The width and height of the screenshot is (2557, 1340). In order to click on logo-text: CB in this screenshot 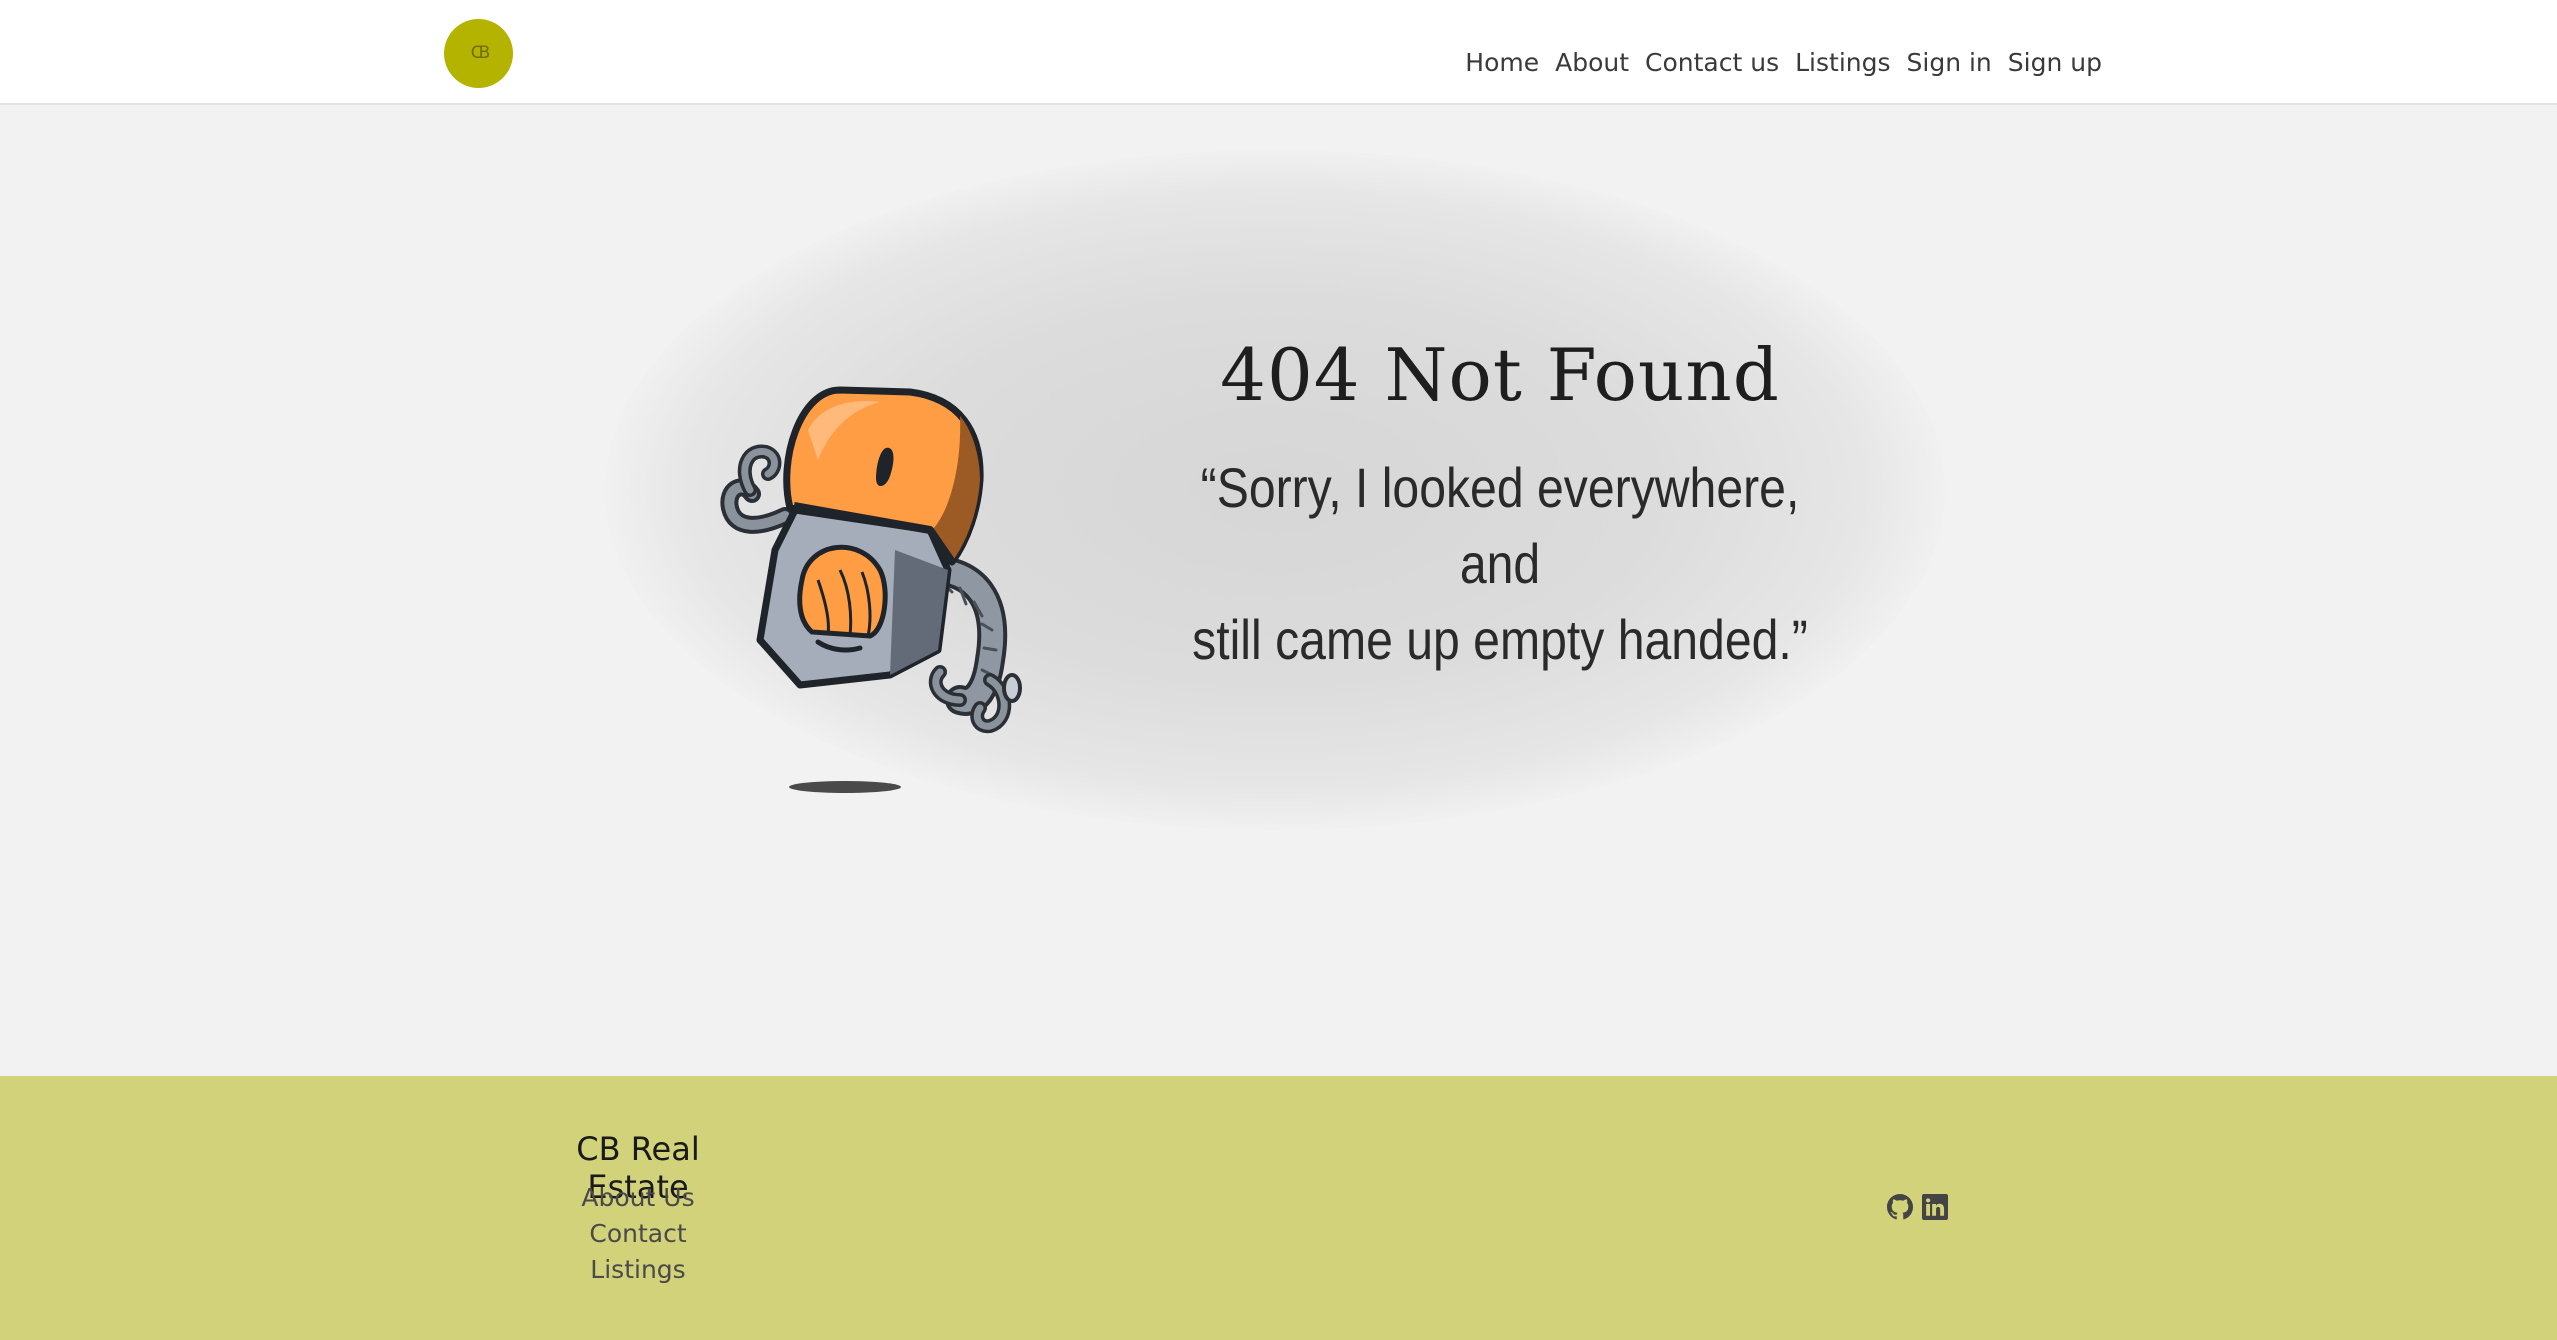, I will do `click(480, 53)`.